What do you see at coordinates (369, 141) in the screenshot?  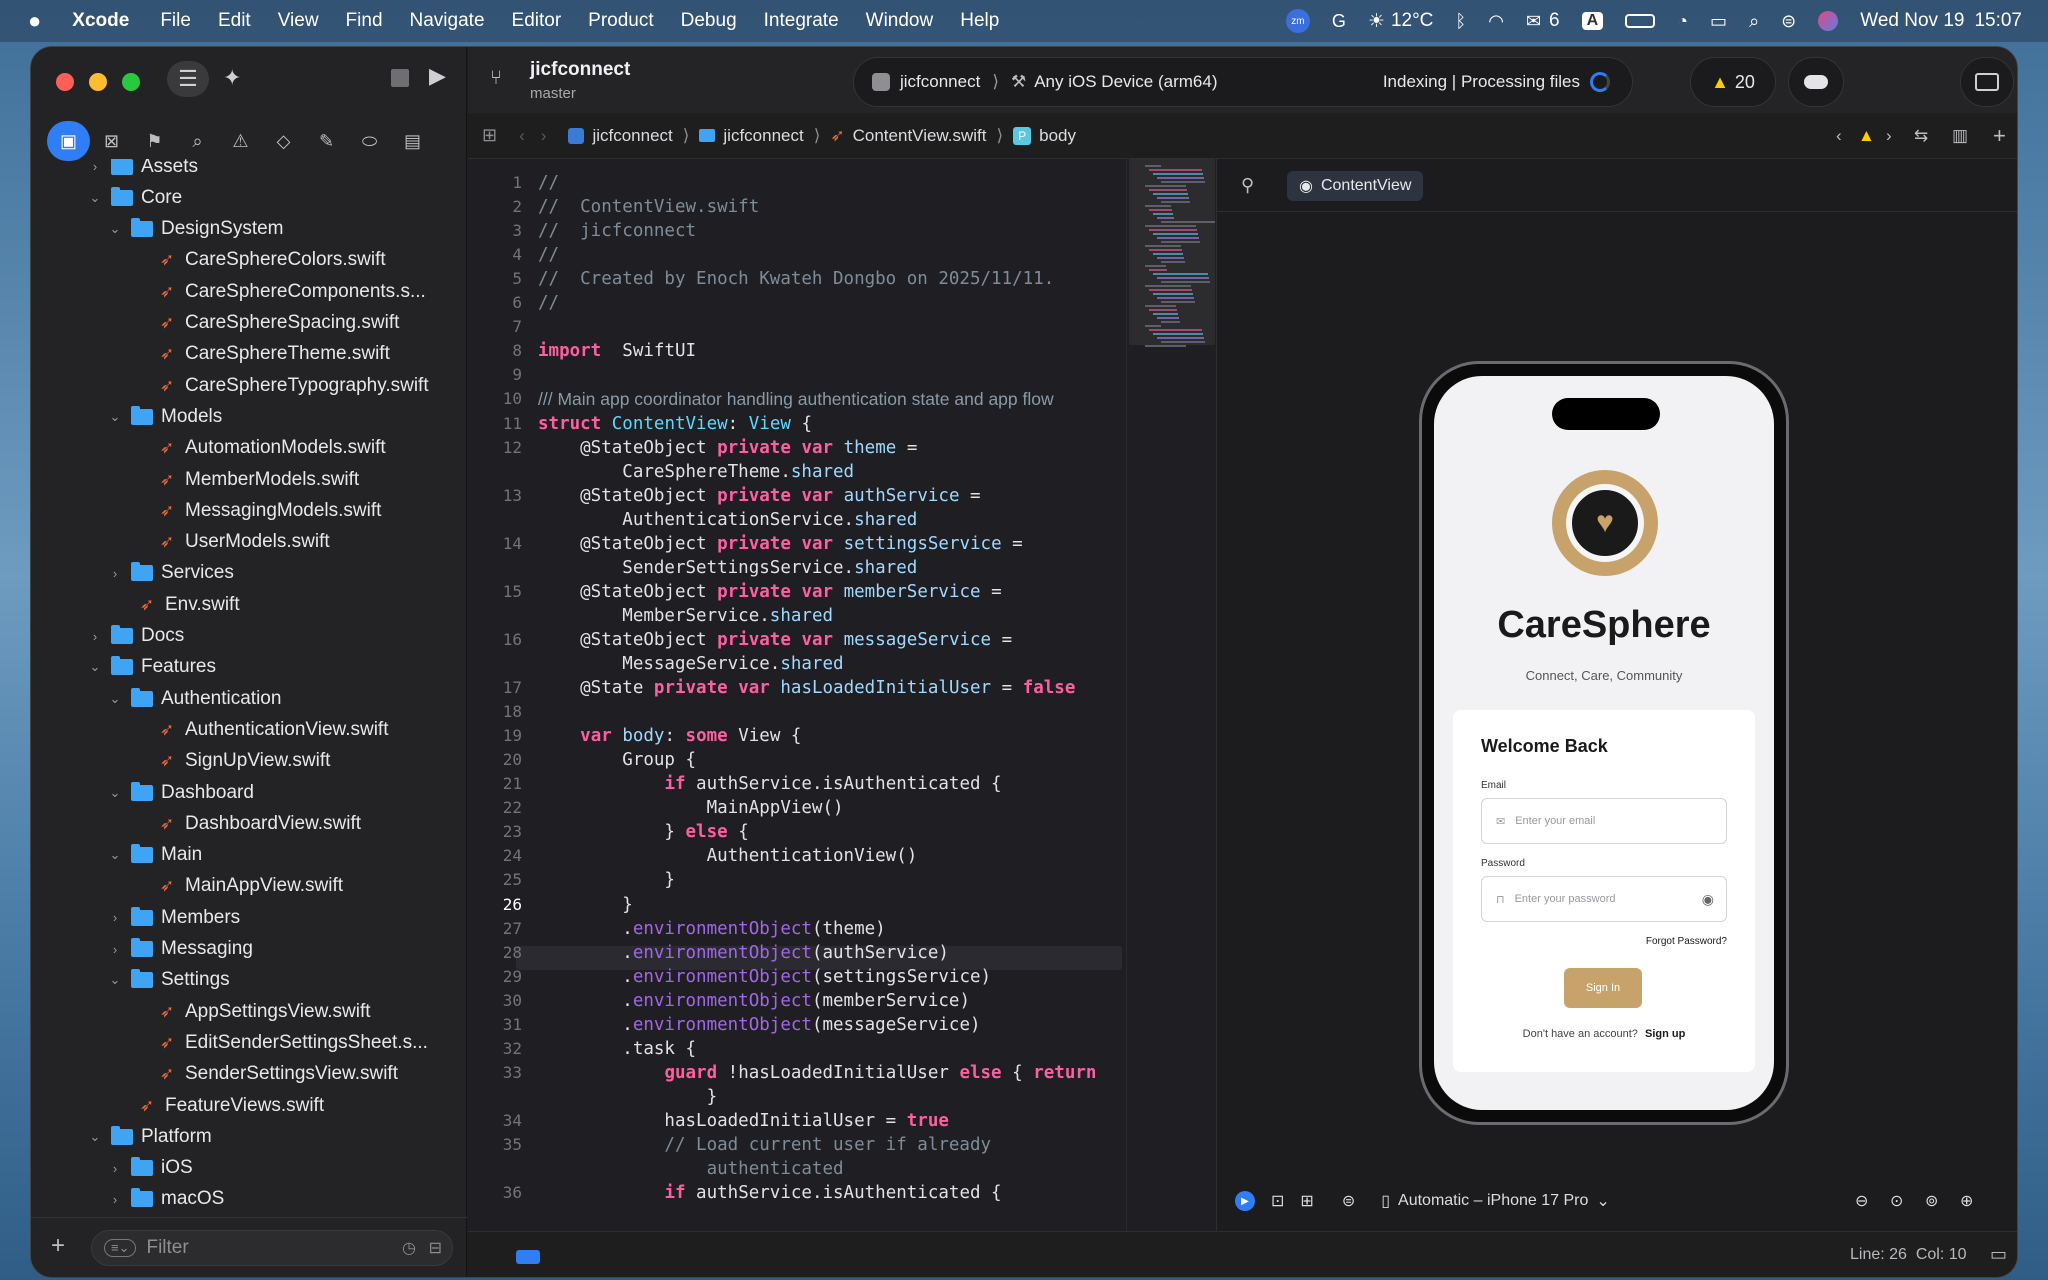 I see `breakpoint-navigator-icon: ⬭` at bounding box center [369, 141].